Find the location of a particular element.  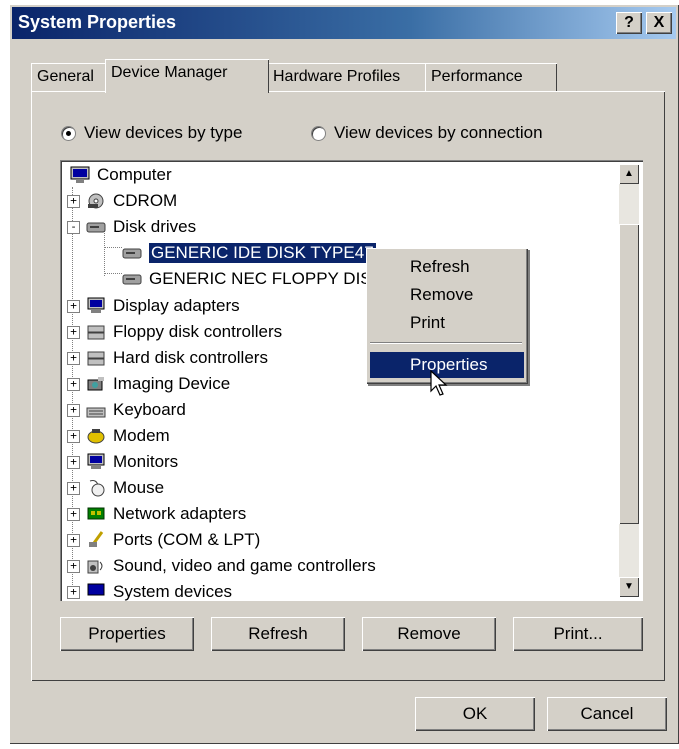

tree-label: Imaging Device is located at coordinates (172, 383).